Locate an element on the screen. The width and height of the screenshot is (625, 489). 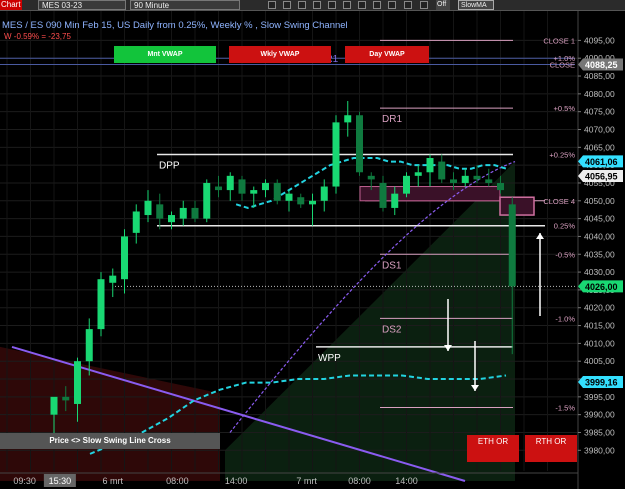
level-label-DS1: DS1 is located at coordinates (392, 265).